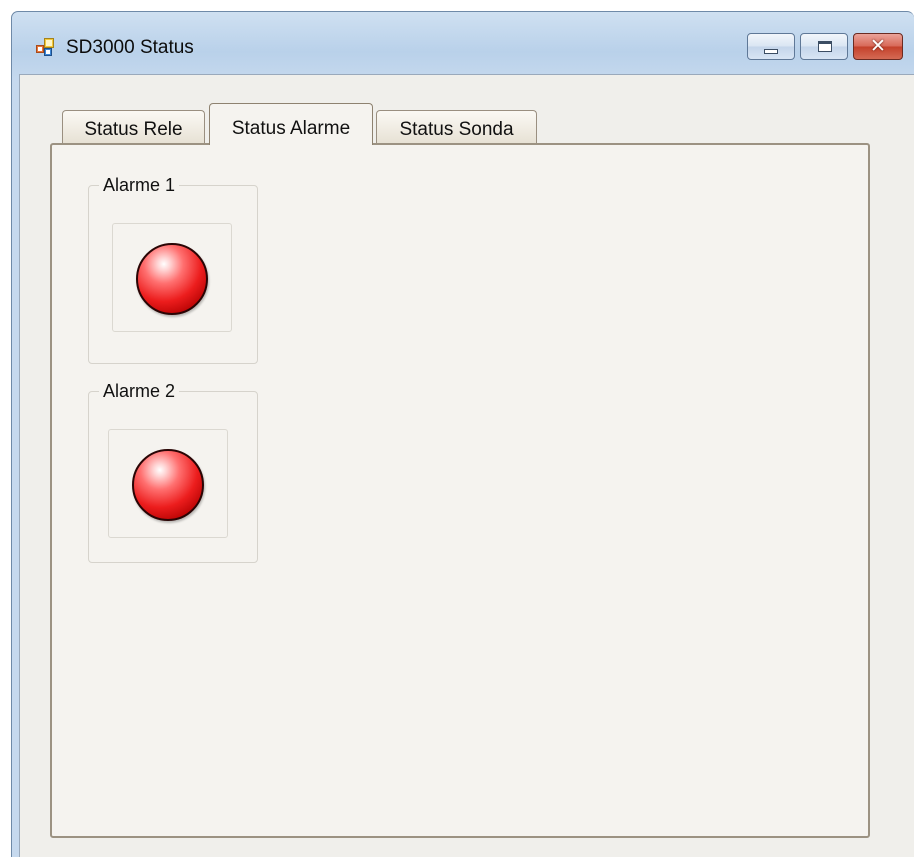  What do you see at coordinates (771, 51) in the screenshot?
I see `minimize-icon` at bounding box center [771, 51].